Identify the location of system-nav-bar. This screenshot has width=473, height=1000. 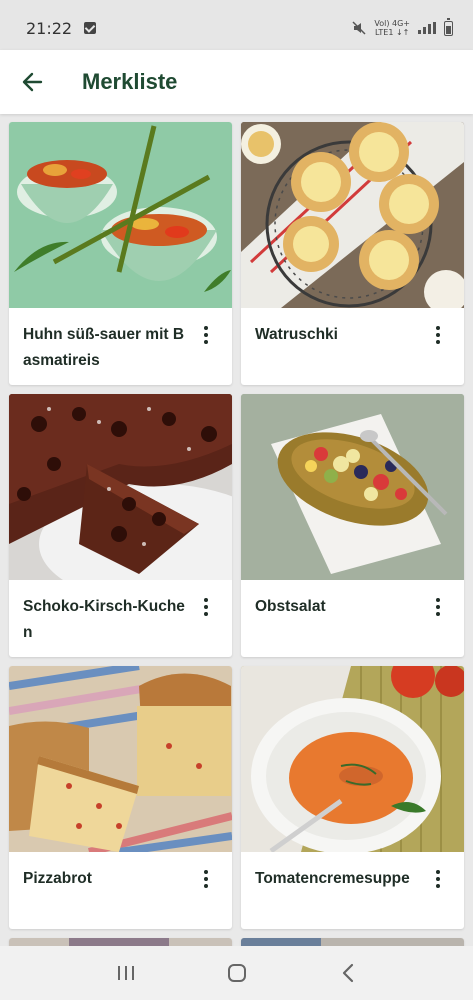
(236, 973).